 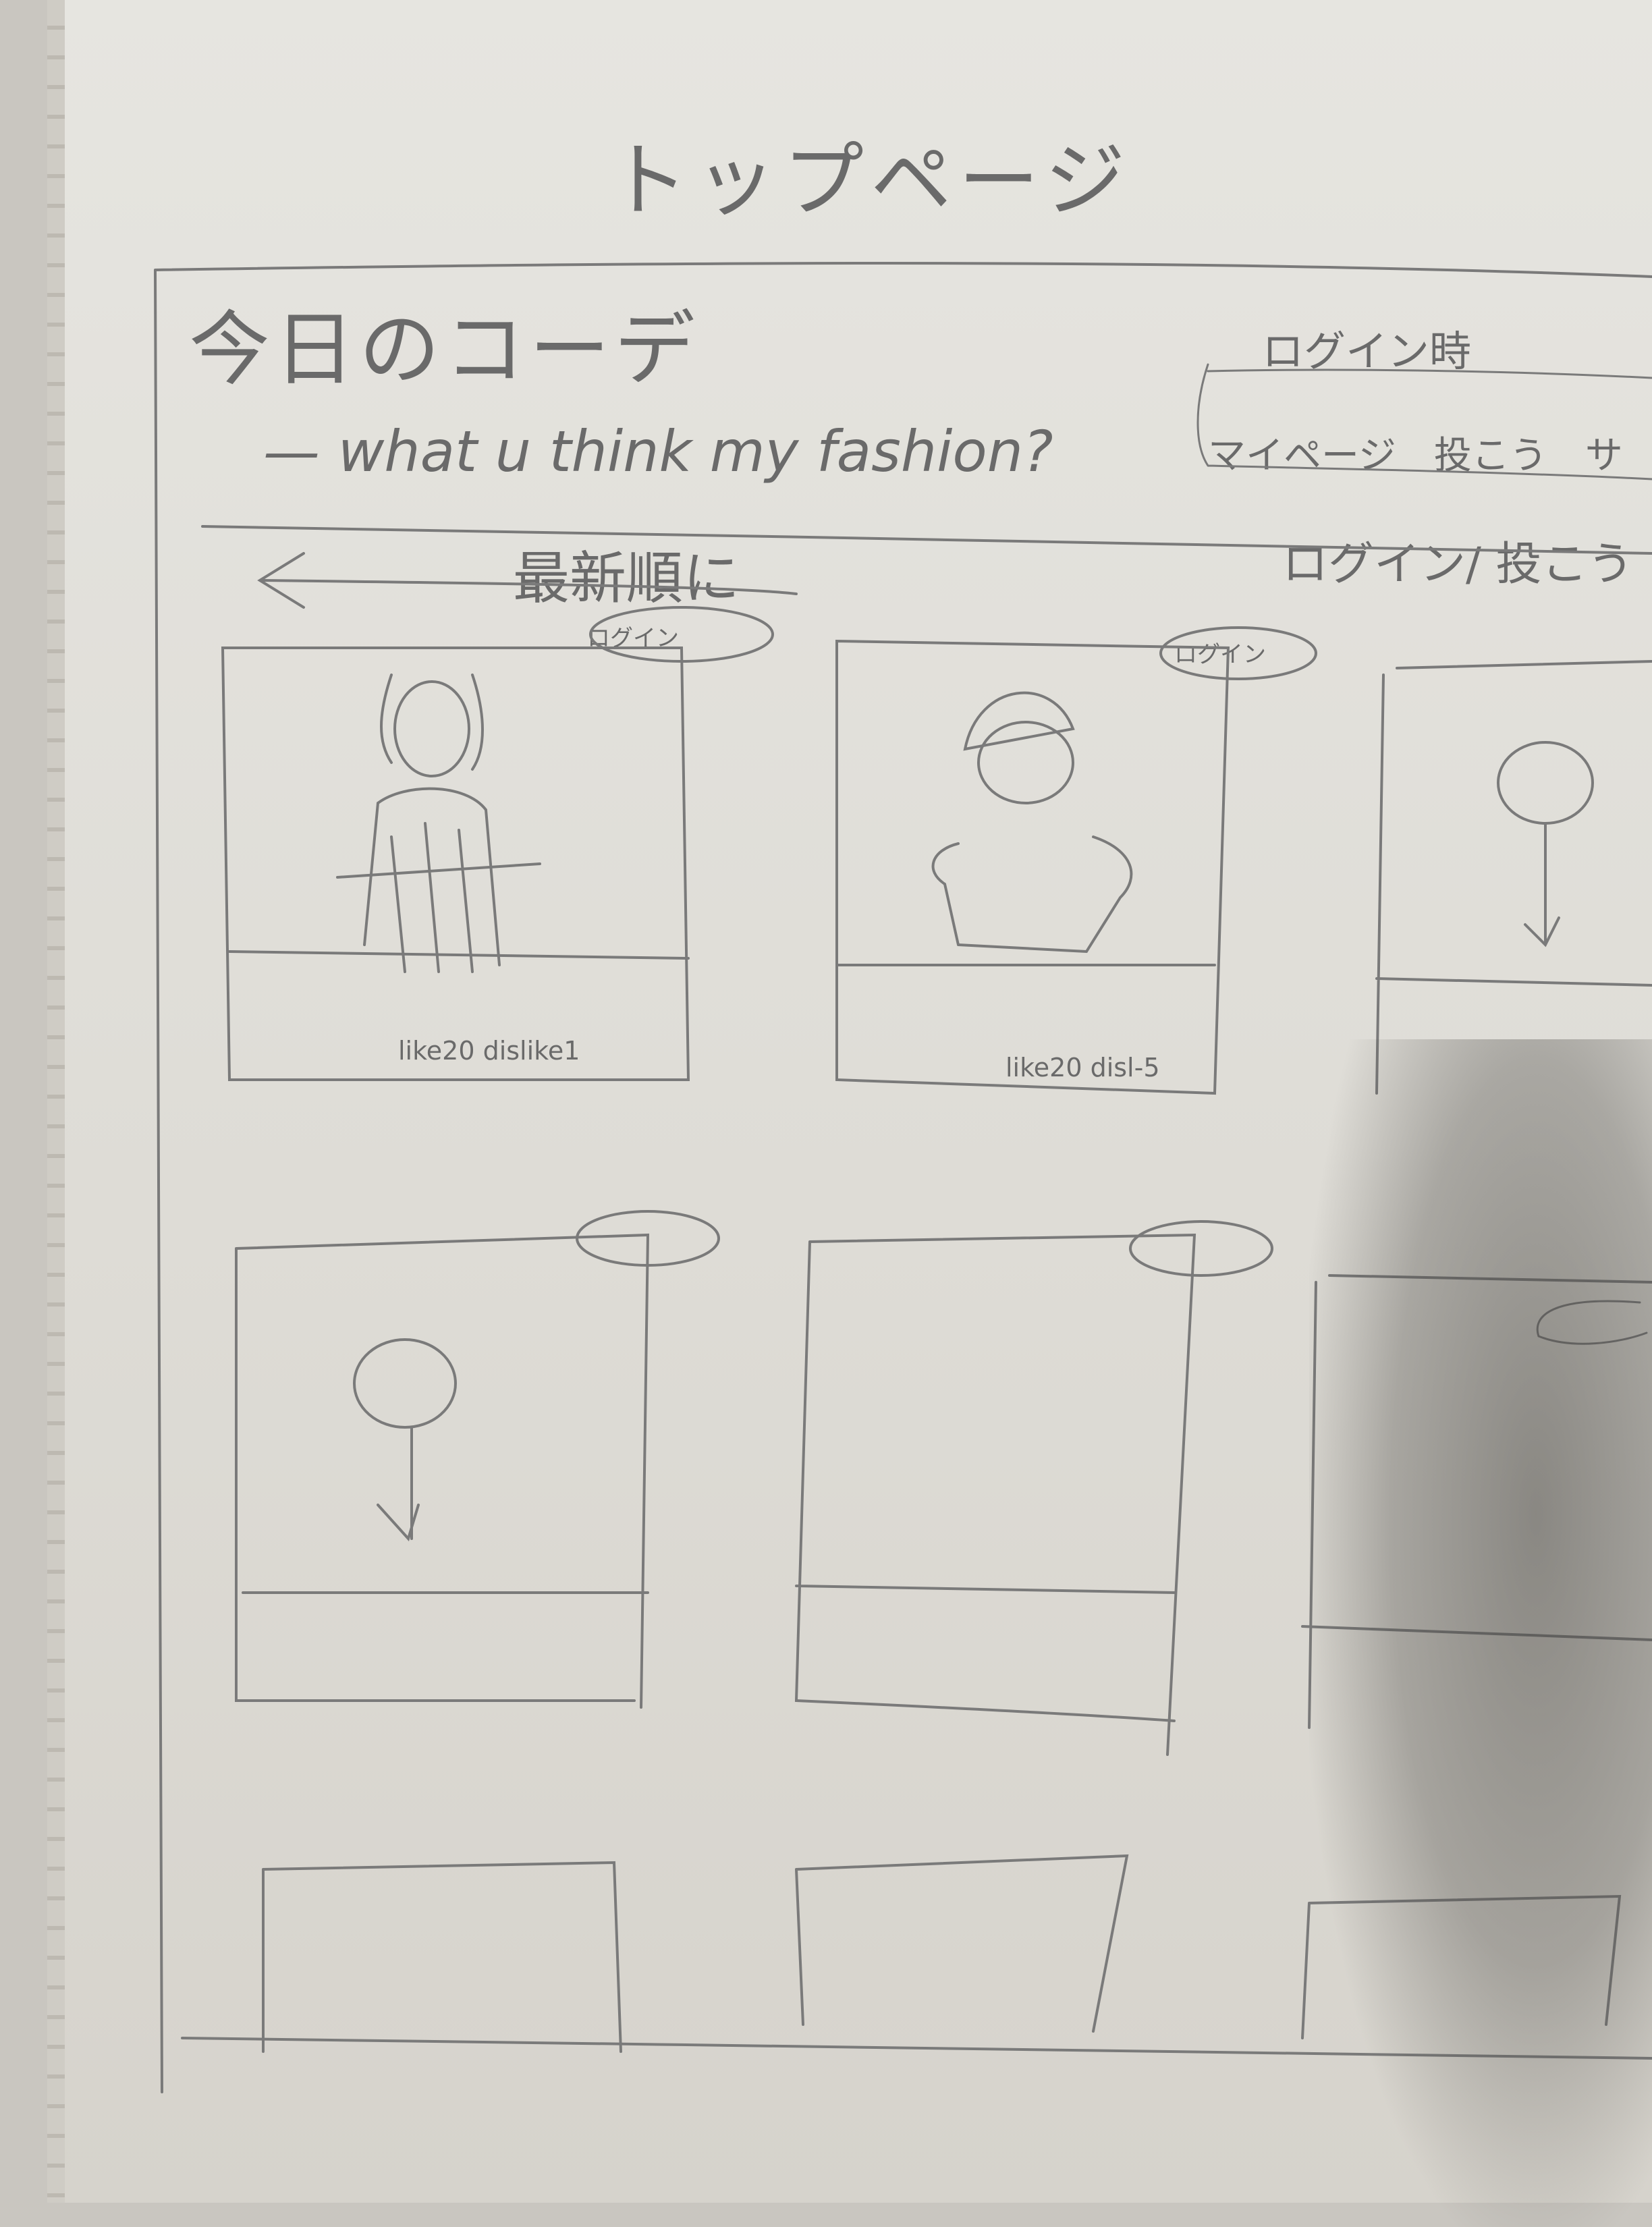 What do you see at coordinates (1424, 421) in the screenshot?
I see `login-dropdown-outline` at bounding box center [1424, 421].